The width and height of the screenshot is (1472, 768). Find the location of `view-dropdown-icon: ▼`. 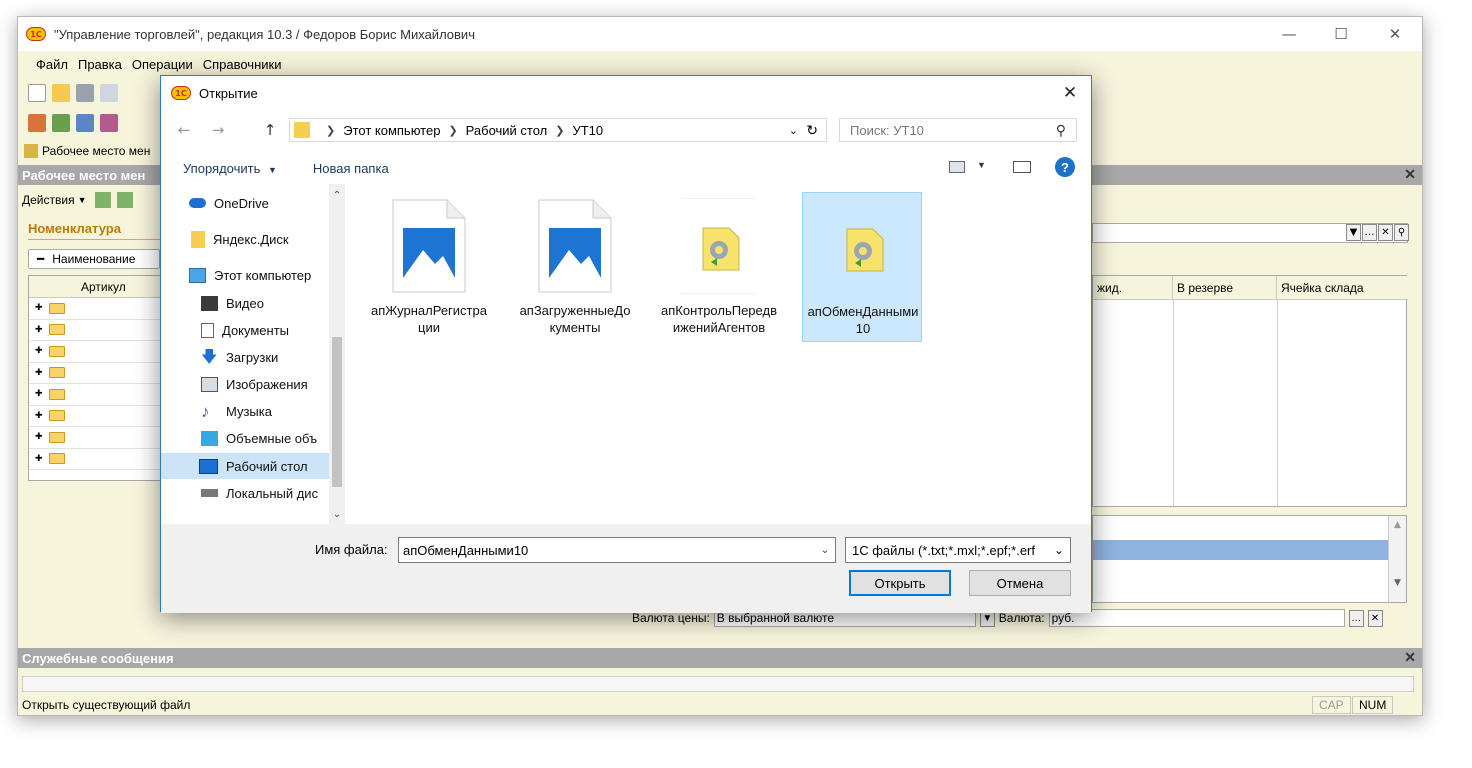

view-dropdown-icon: ▼ is located at coordinates (981, 165).